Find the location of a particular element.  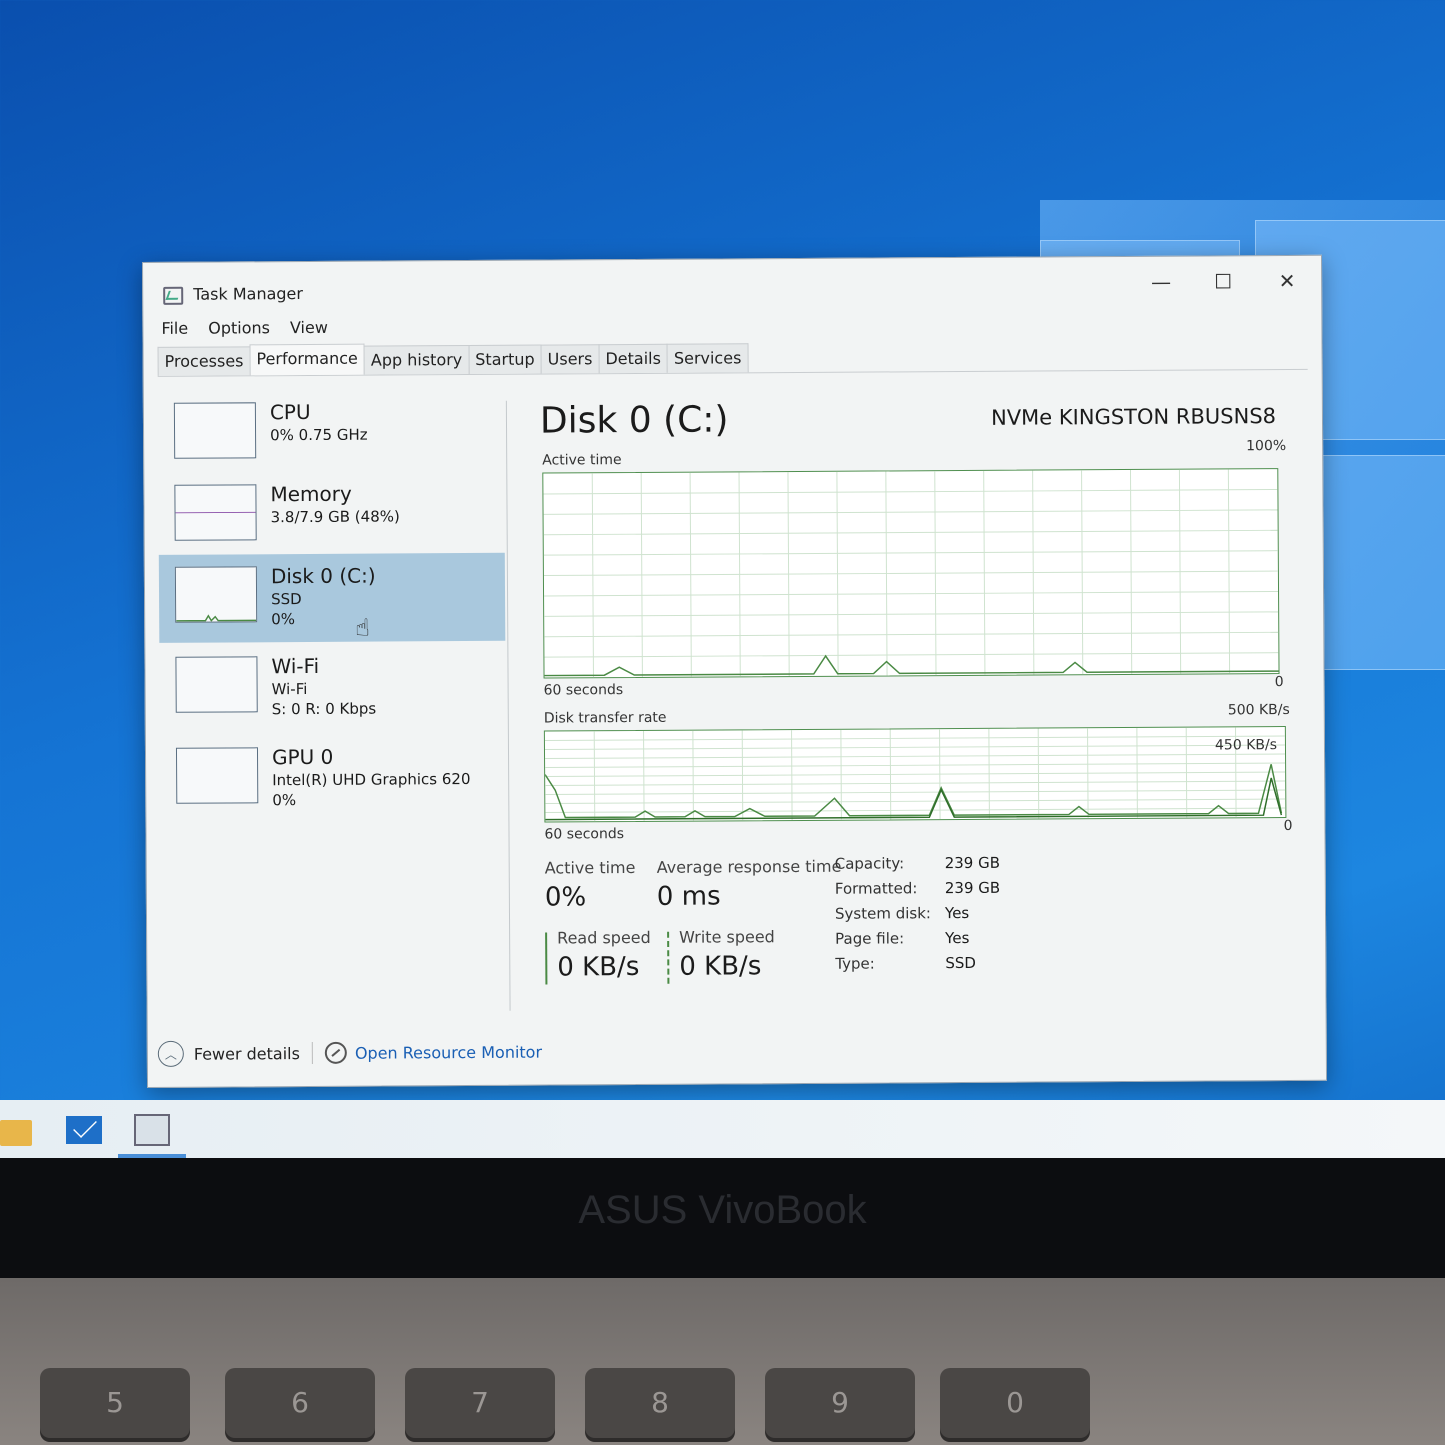

sidebar-item-detail: Intel(R) UHD Graphics 620 is located at coordinates (371, 780).